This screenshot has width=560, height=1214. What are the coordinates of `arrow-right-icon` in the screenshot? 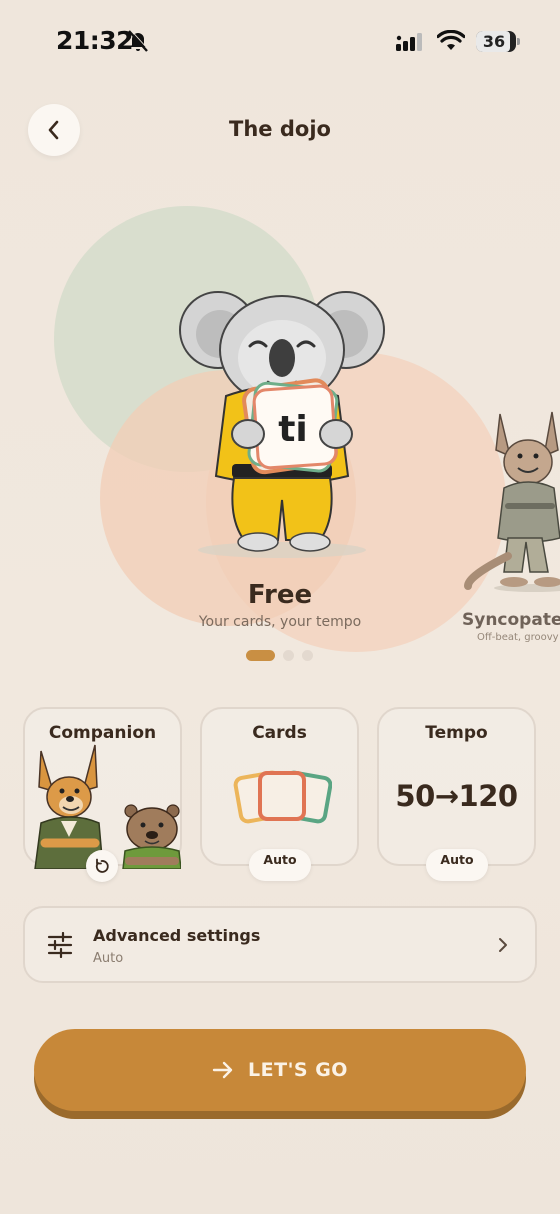 It's located at (222, 1070).